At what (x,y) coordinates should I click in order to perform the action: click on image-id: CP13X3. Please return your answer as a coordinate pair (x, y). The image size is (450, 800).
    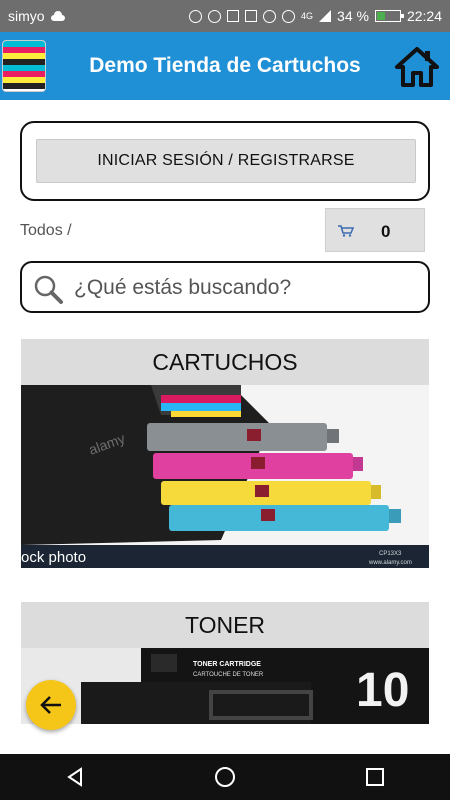
    Looking at the image, I should click on (390, 554).